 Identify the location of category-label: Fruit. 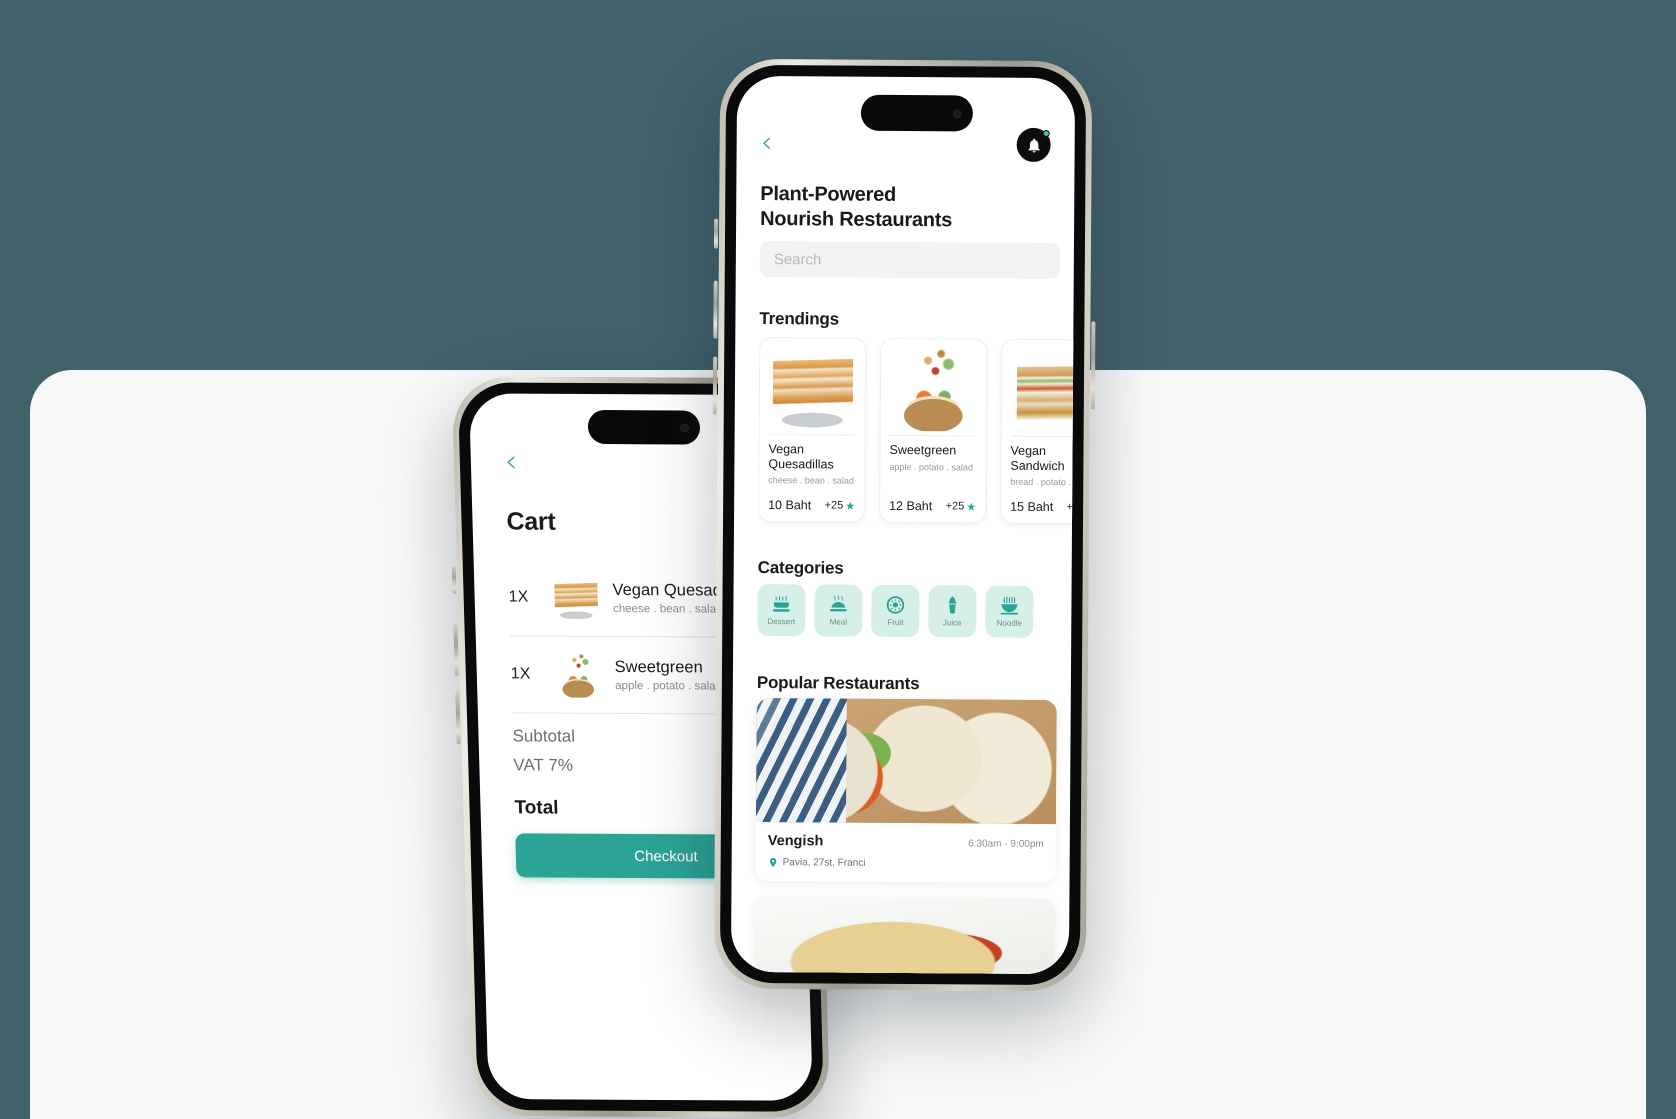
(895, 622).